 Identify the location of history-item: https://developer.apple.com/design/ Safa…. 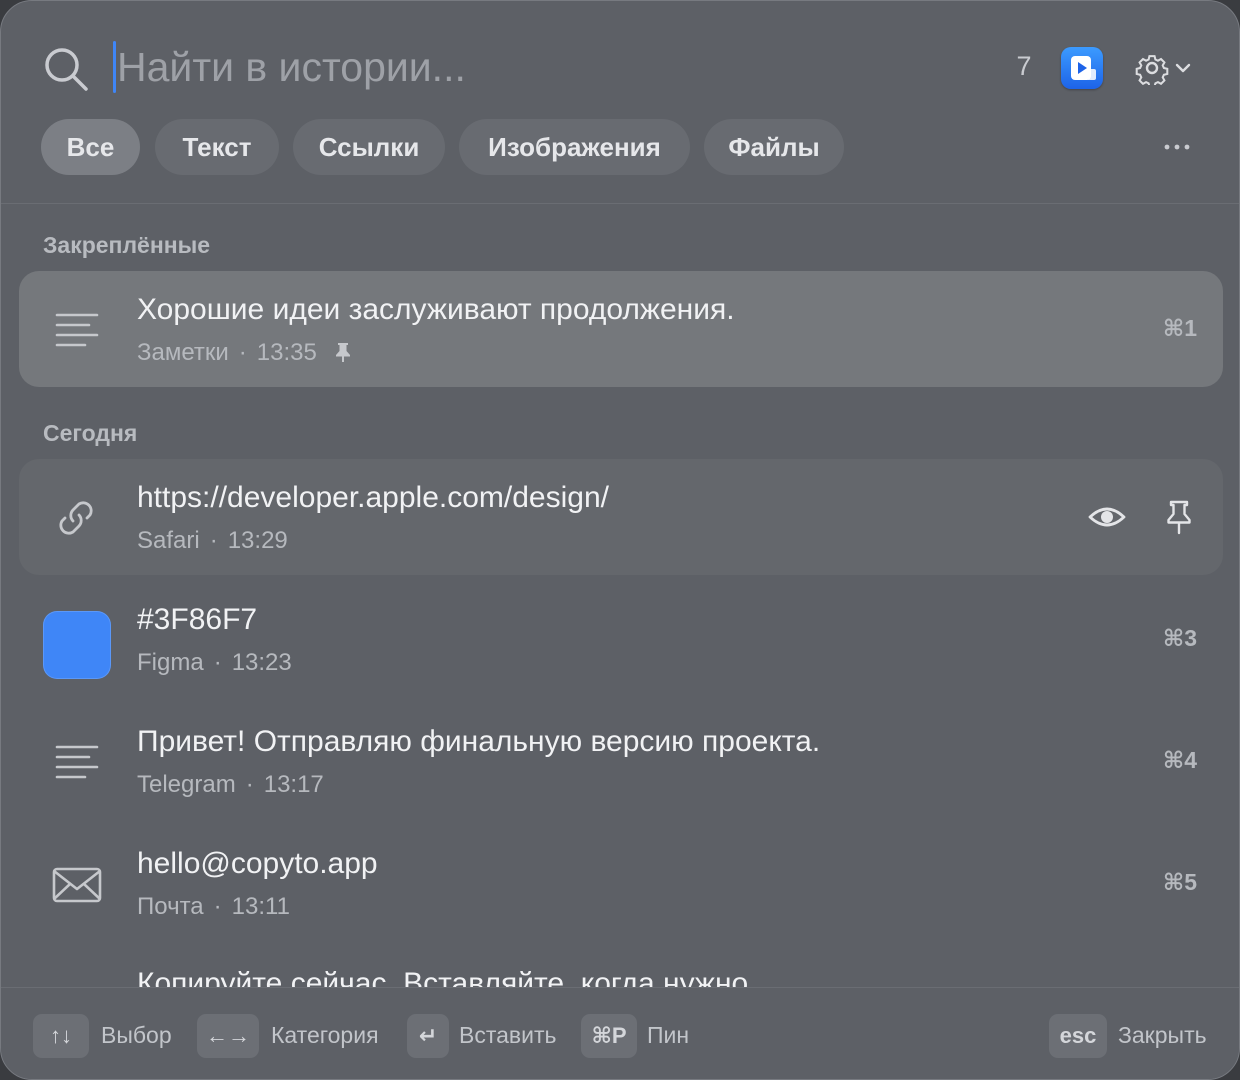
(621, 517).